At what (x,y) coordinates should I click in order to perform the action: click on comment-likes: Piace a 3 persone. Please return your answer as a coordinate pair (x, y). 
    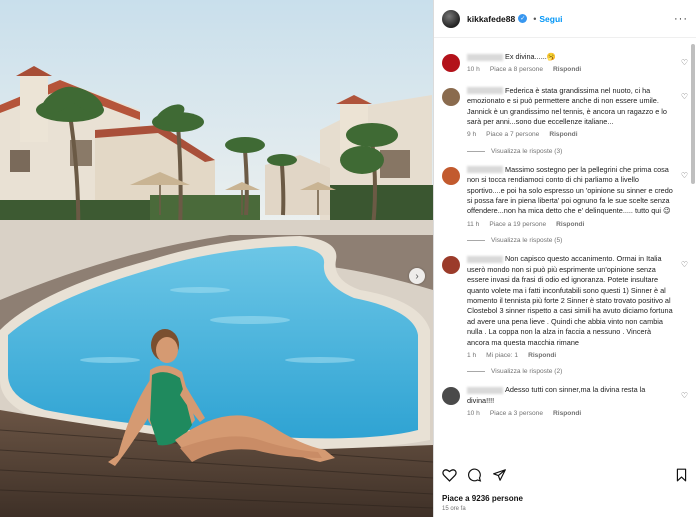
    Looking at the image, I should click on (516, 414).